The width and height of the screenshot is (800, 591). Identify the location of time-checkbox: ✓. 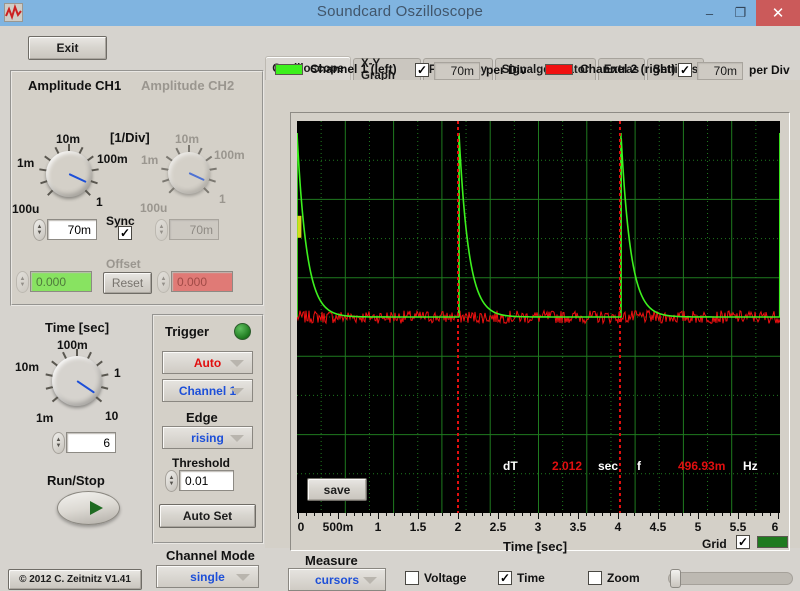
(505, 578).